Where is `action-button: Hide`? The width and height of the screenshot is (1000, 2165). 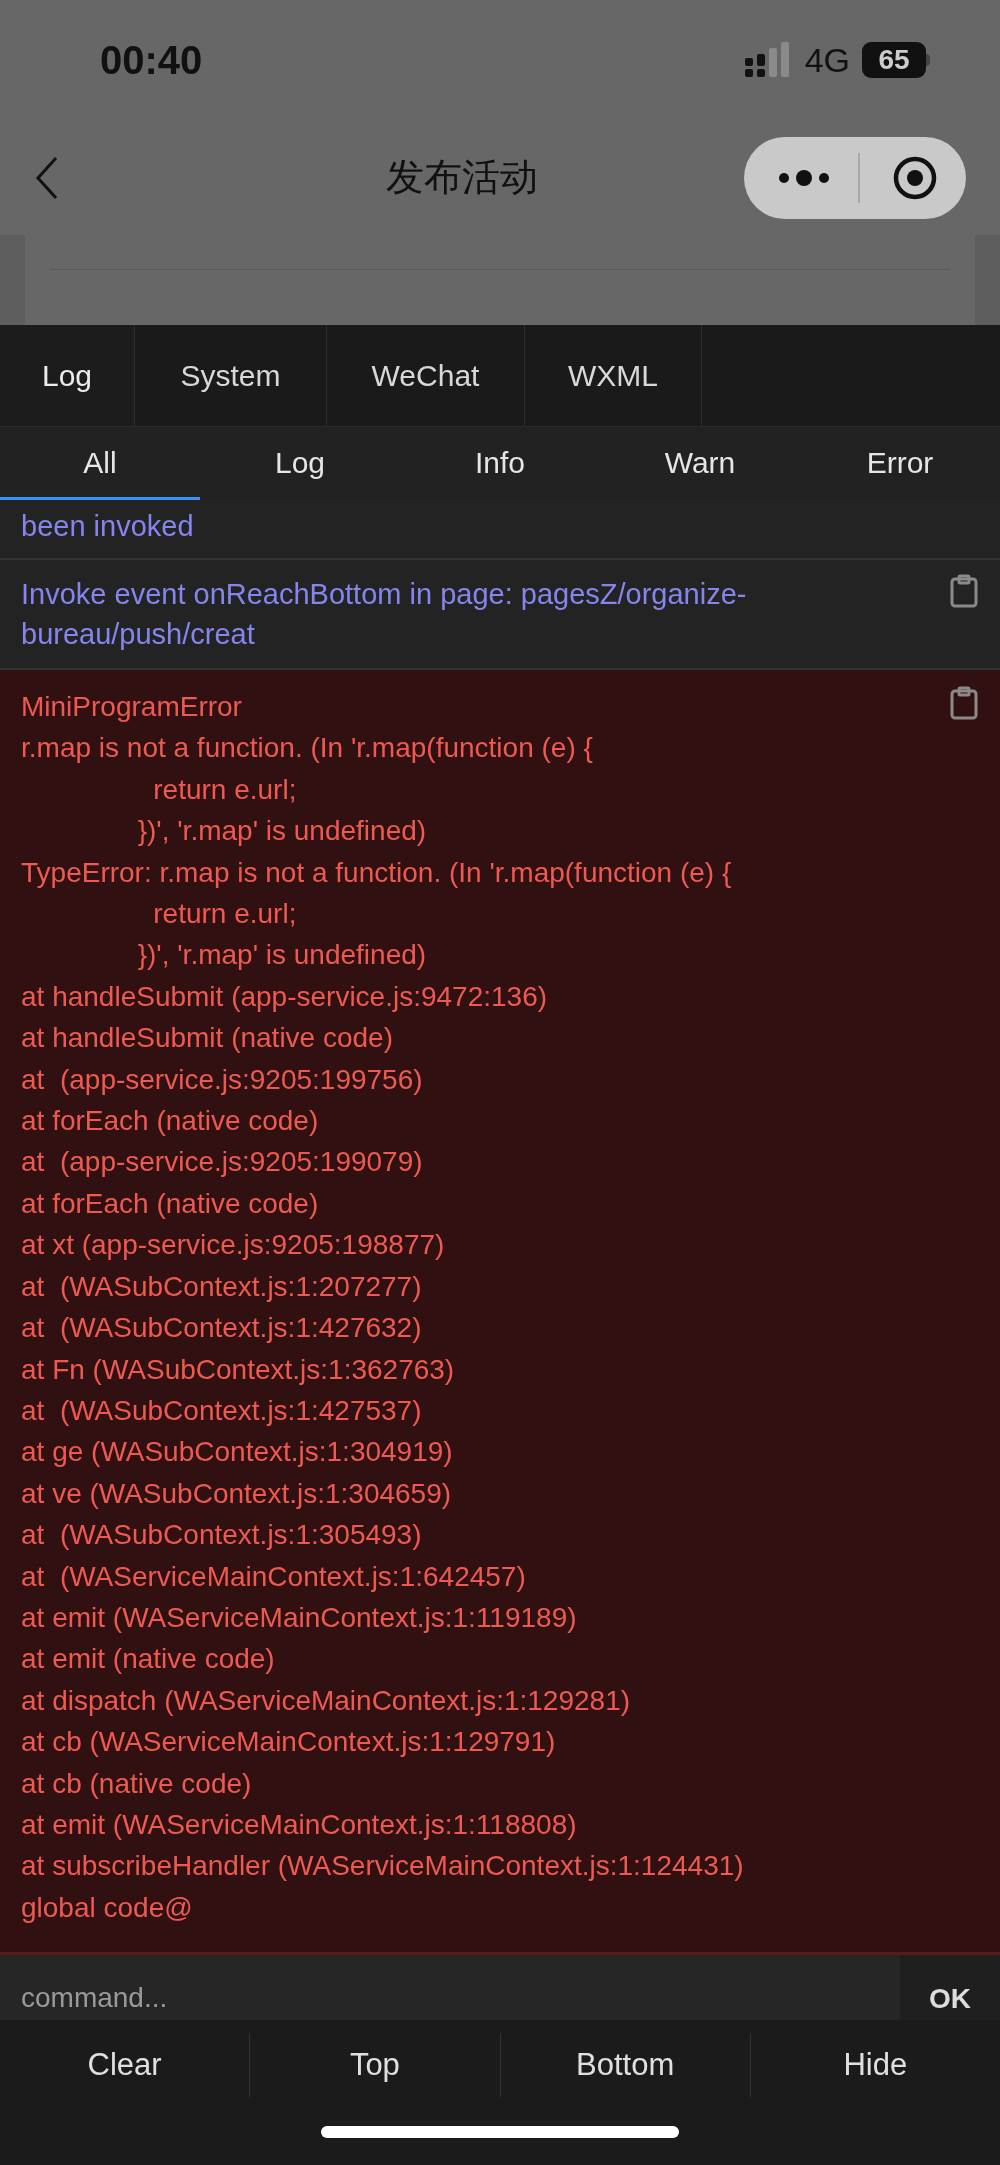 action-button: Hide is located at coordinates (874, 2065).